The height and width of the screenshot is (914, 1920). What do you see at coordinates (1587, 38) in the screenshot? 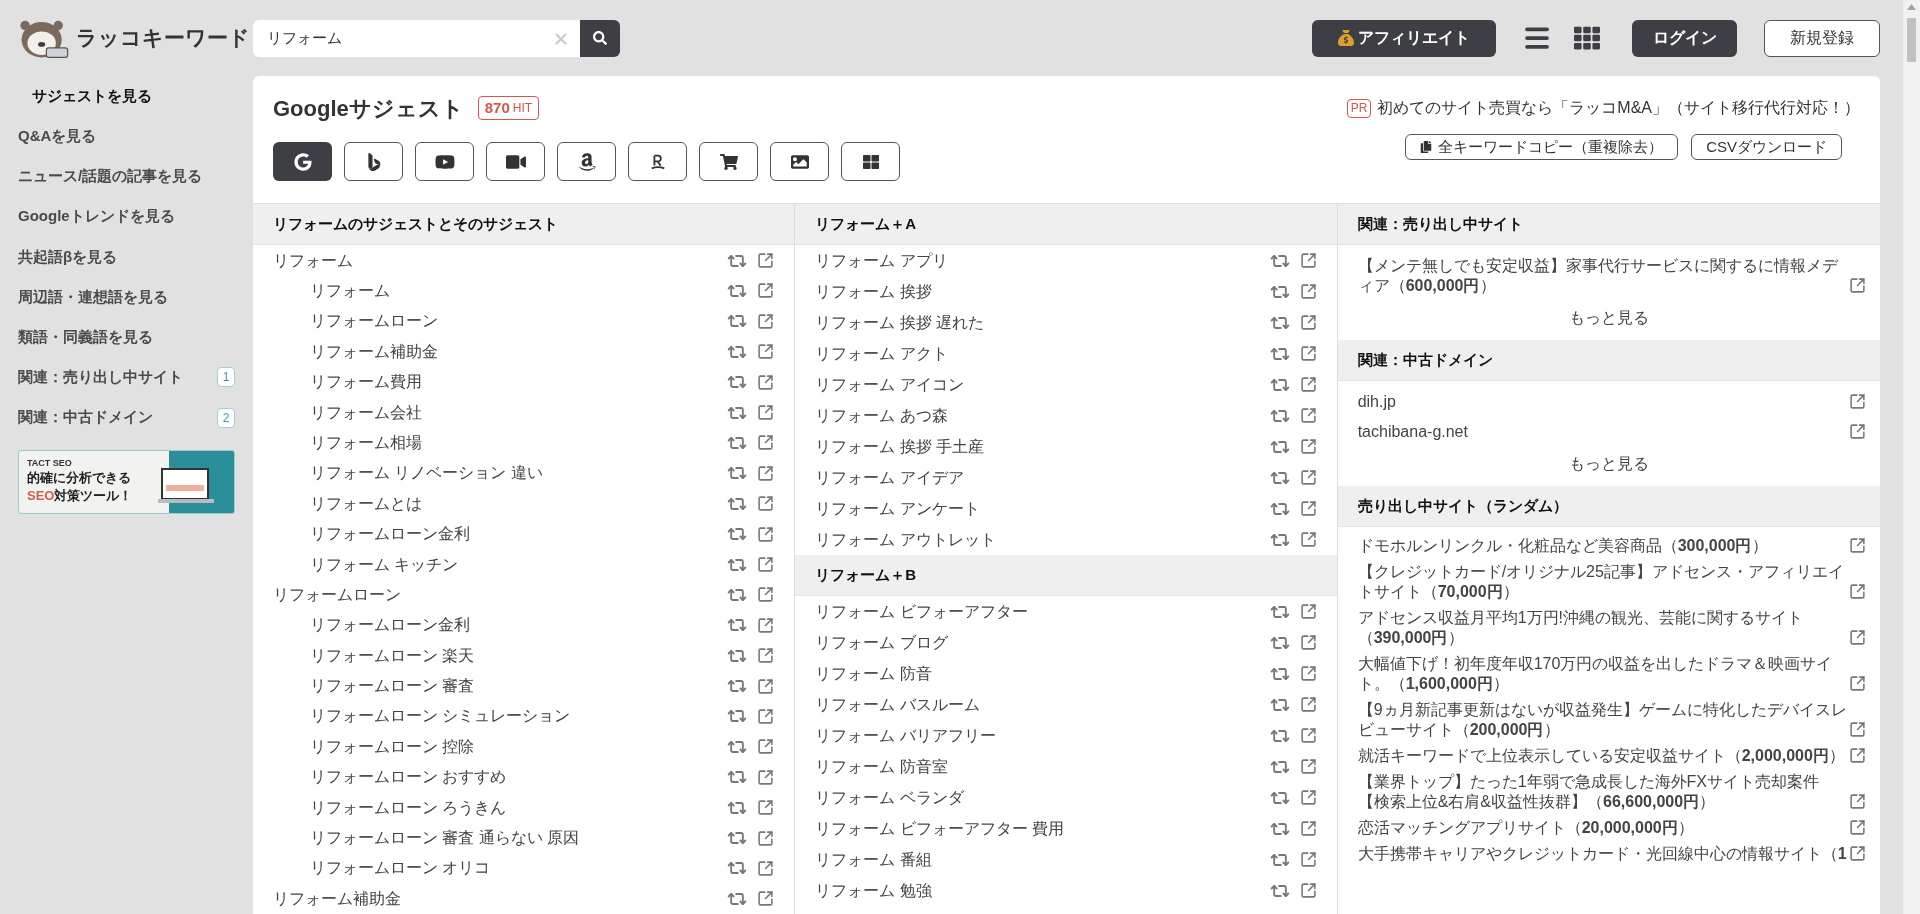
I see `apps-grid-icon` at bounding box center [1587, 38].